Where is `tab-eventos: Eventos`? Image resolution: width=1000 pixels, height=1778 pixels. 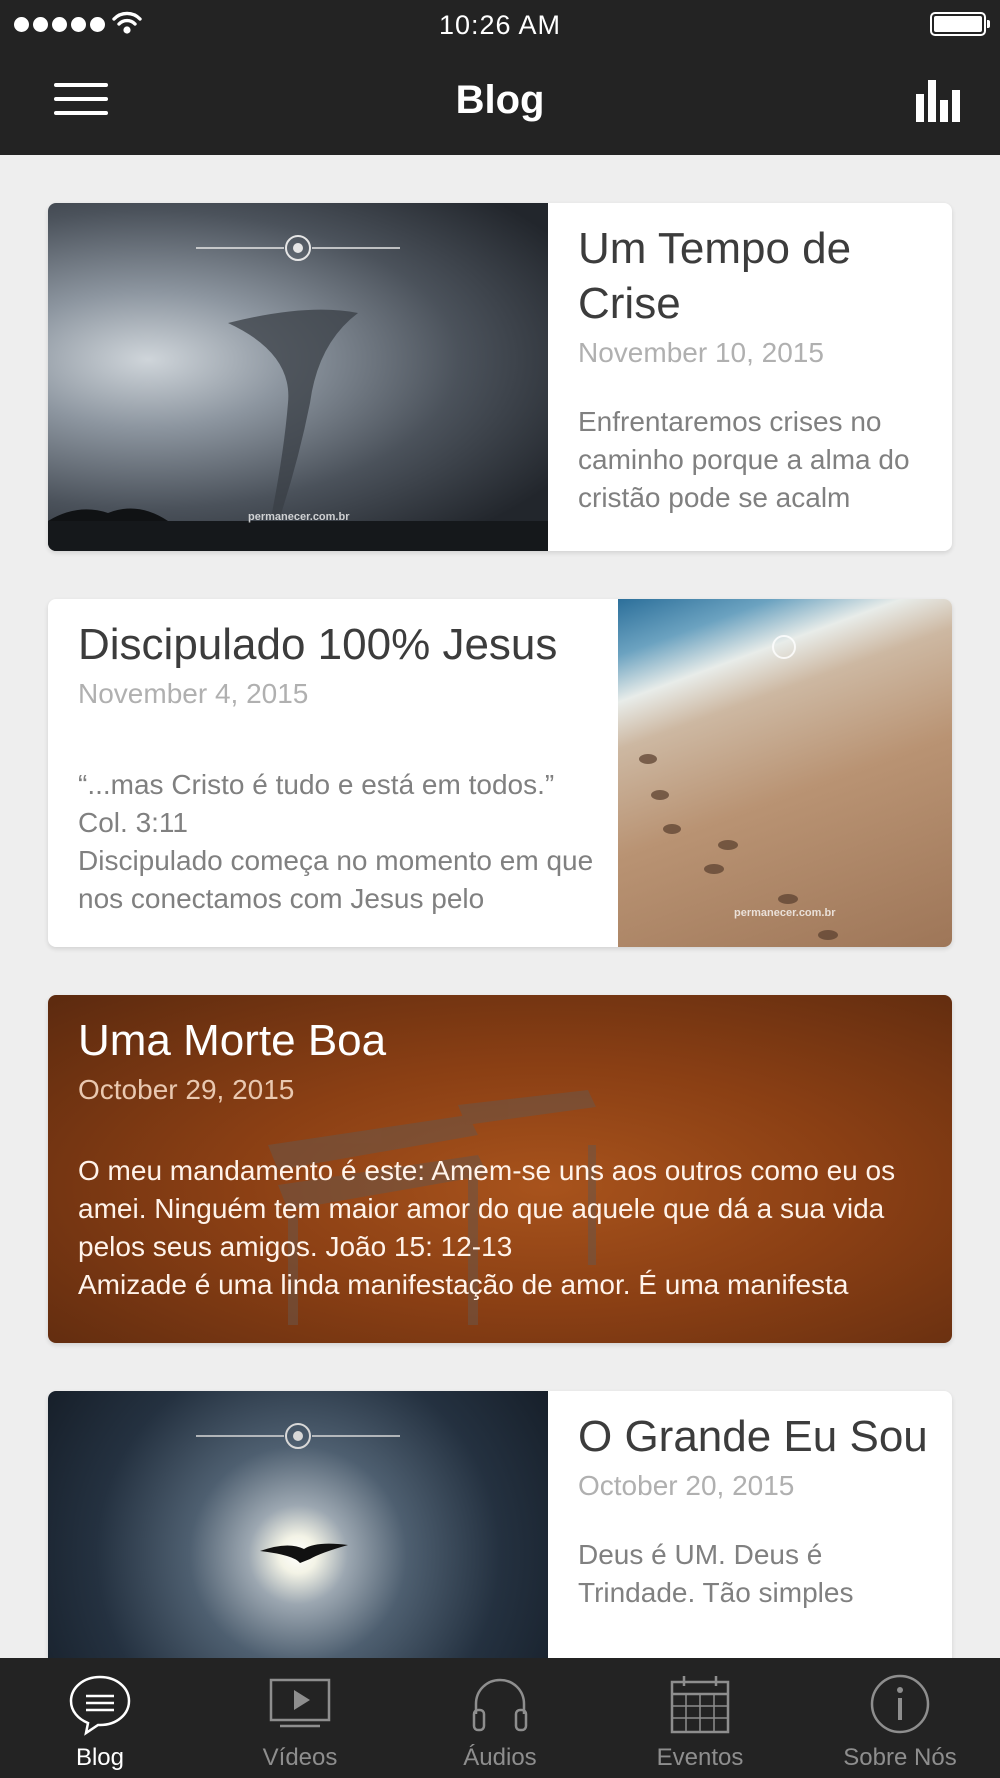 tab-eventos: Eventos is located at coordinates (700, 1718).